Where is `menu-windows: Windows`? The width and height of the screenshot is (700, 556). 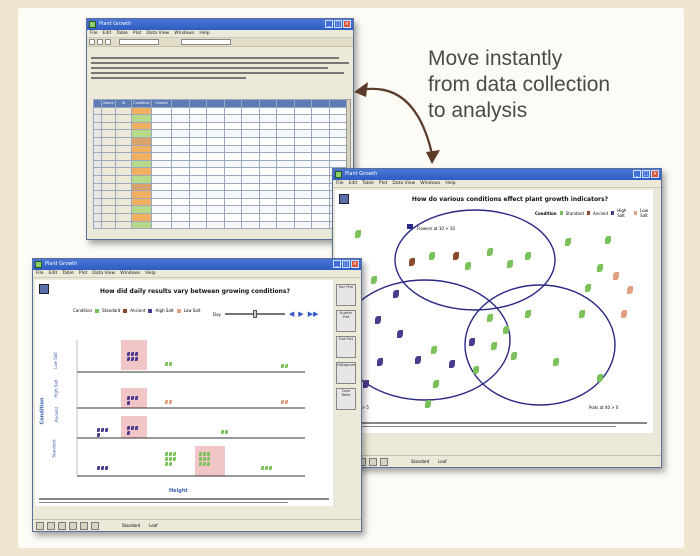
menu-windows: Windows is located at coordinates (184, 33).